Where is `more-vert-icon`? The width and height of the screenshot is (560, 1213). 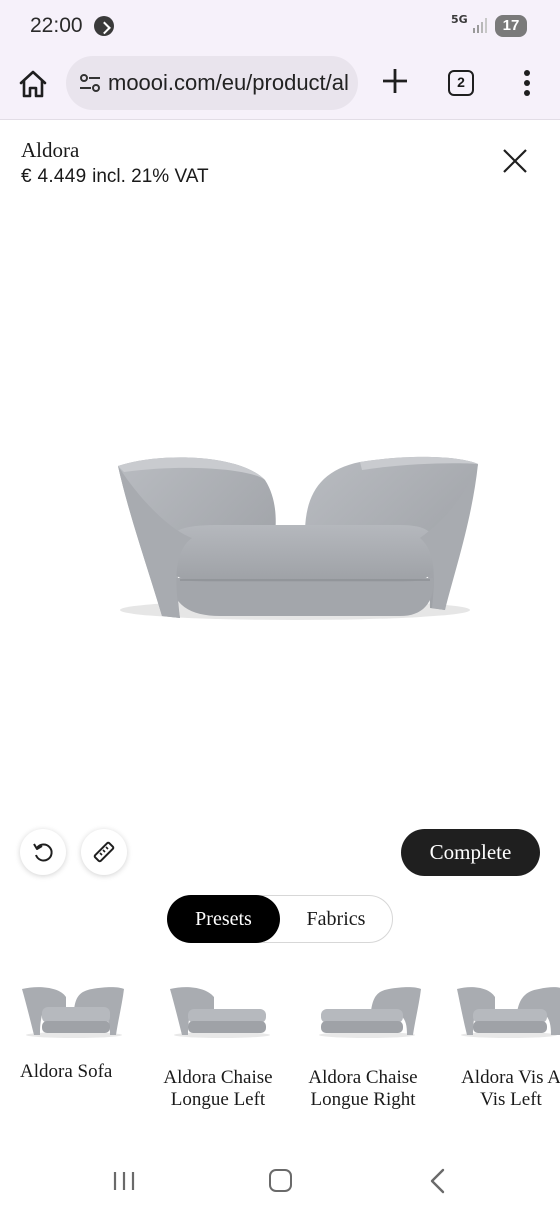 more-vert-icon is located at coordinates (527, 83).